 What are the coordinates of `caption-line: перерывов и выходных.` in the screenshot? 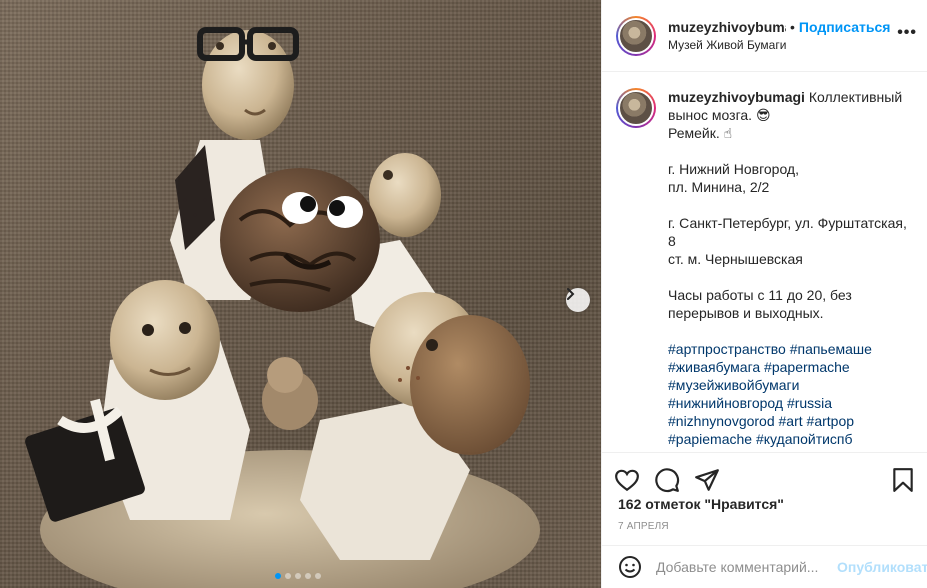 It's located at (746, 313).